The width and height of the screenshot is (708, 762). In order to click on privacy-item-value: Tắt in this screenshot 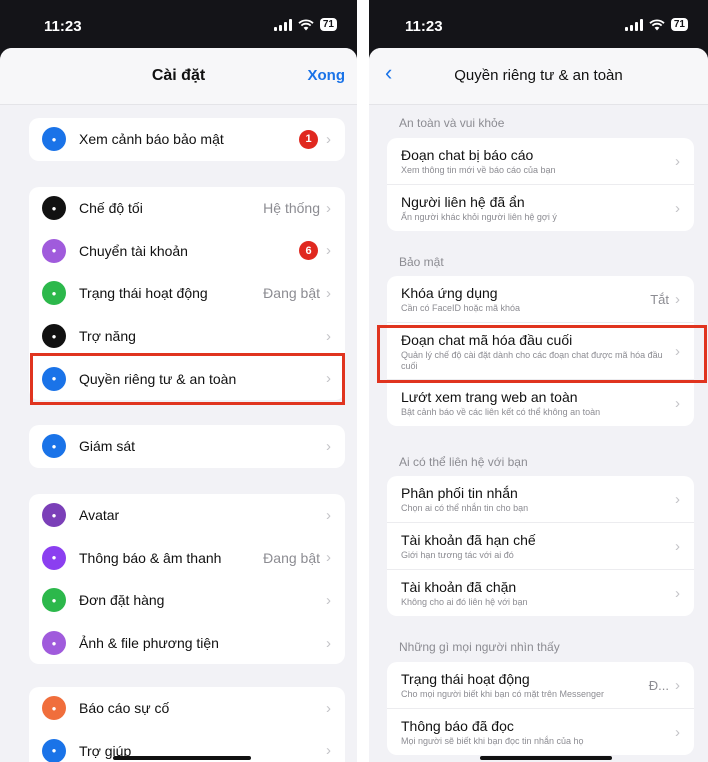, I will do `click(659, 299)`.